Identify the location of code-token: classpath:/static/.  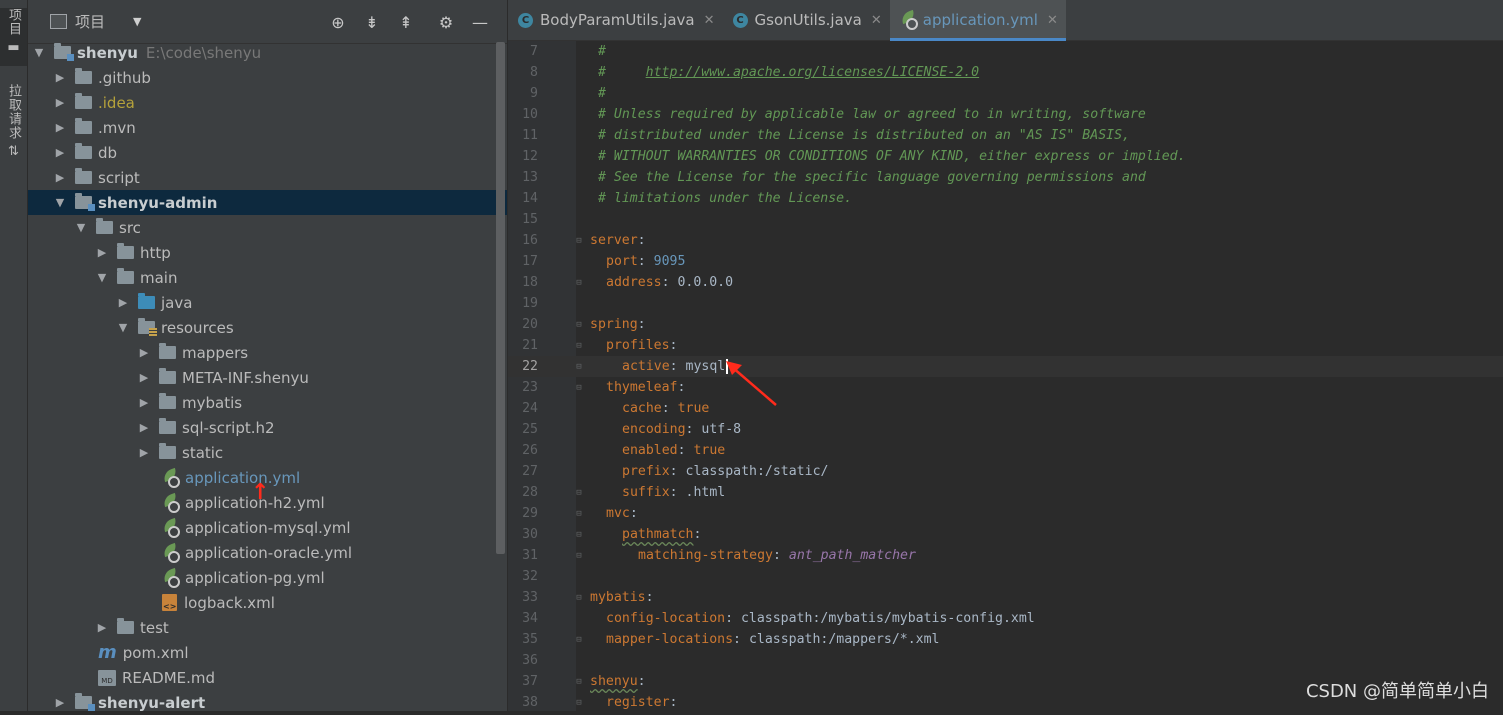
(757, 471).